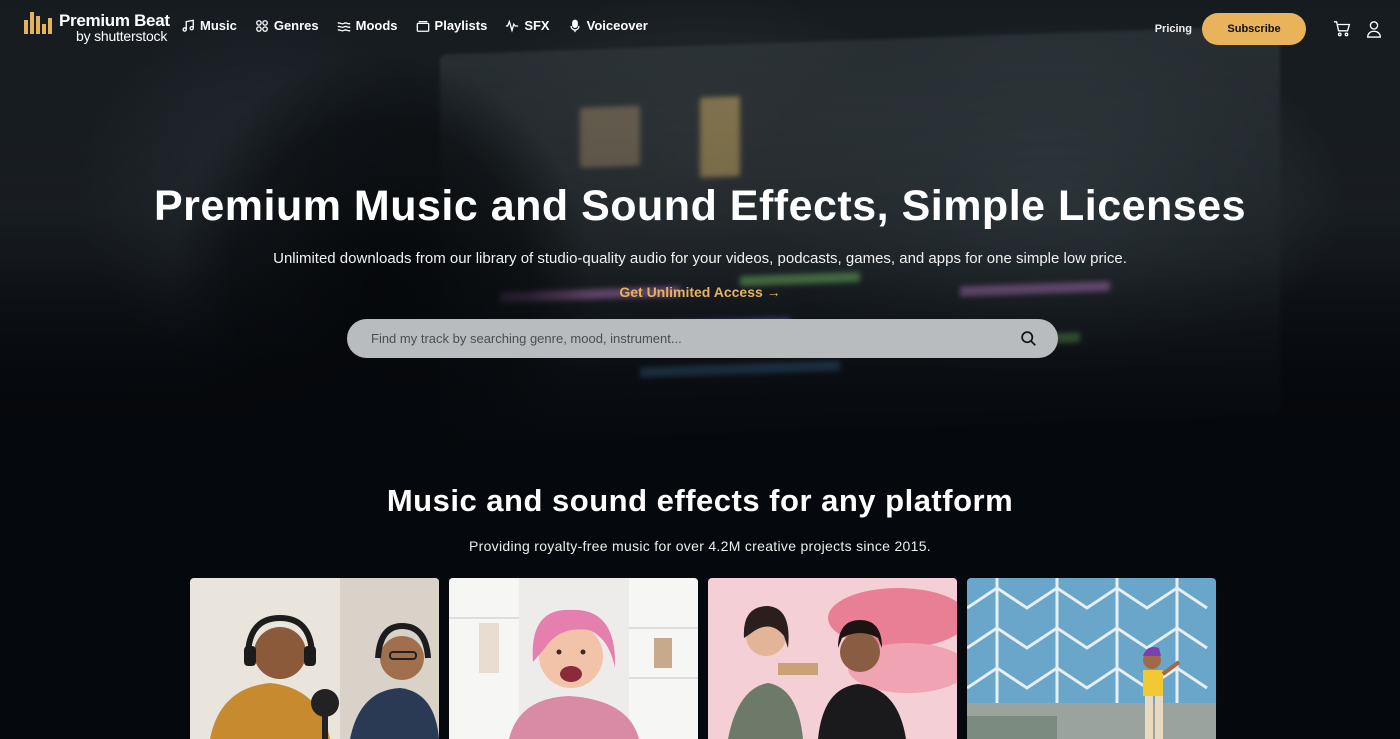  I want to click on account-button, so click(1374, 29).